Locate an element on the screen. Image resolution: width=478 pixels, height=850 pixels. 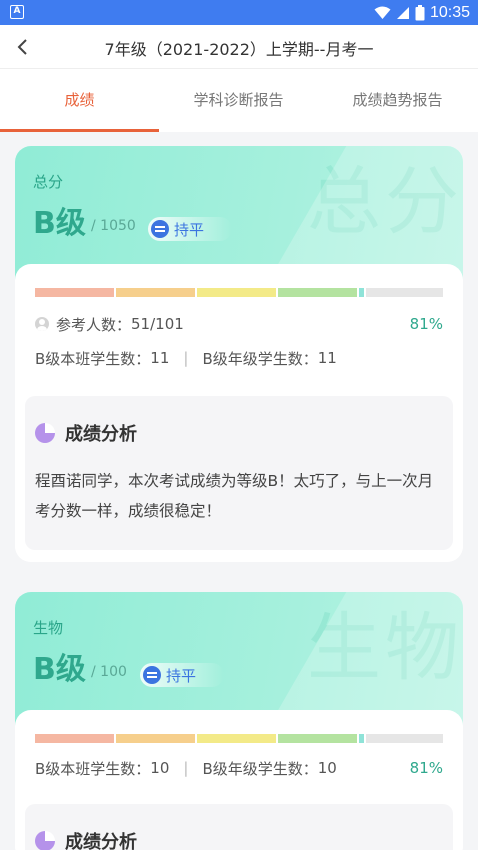
tab-scores: 成绩 is located at coordinates (79, 100).